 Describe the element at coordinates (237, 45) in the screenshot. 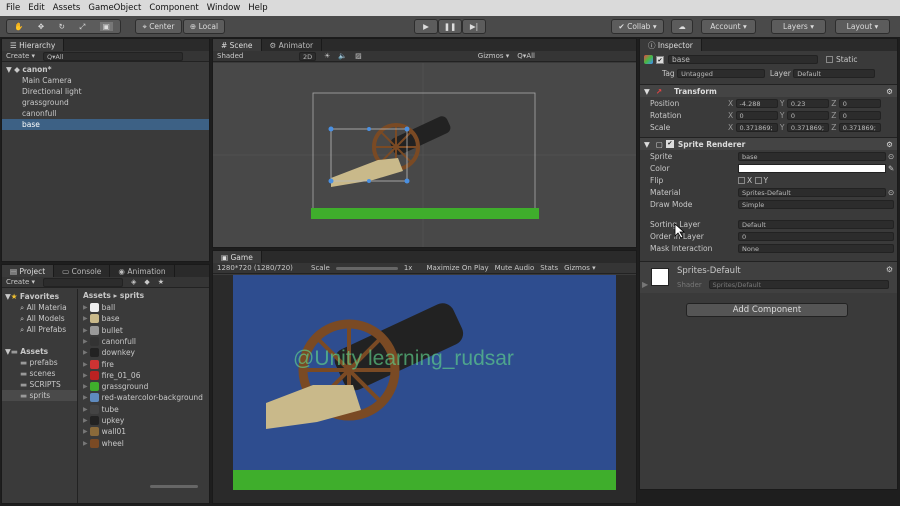

I see `tab-scene: # Scene` at that location.